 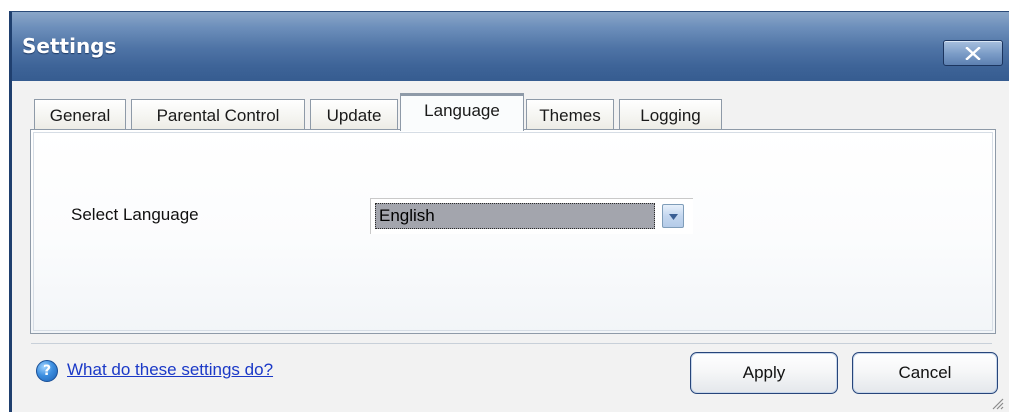 What do you see at coordinates (997, 403) in the screenshot?
I see `resize-grip-icon` at bounding box center [997, 403].